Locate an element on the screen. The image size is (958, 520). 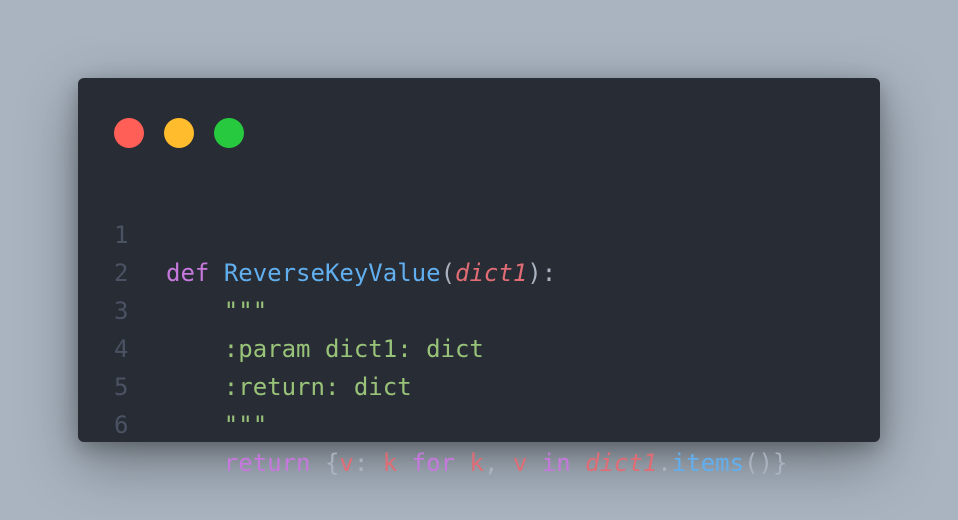
minimize-window-button is located at coordinates (179, 133).